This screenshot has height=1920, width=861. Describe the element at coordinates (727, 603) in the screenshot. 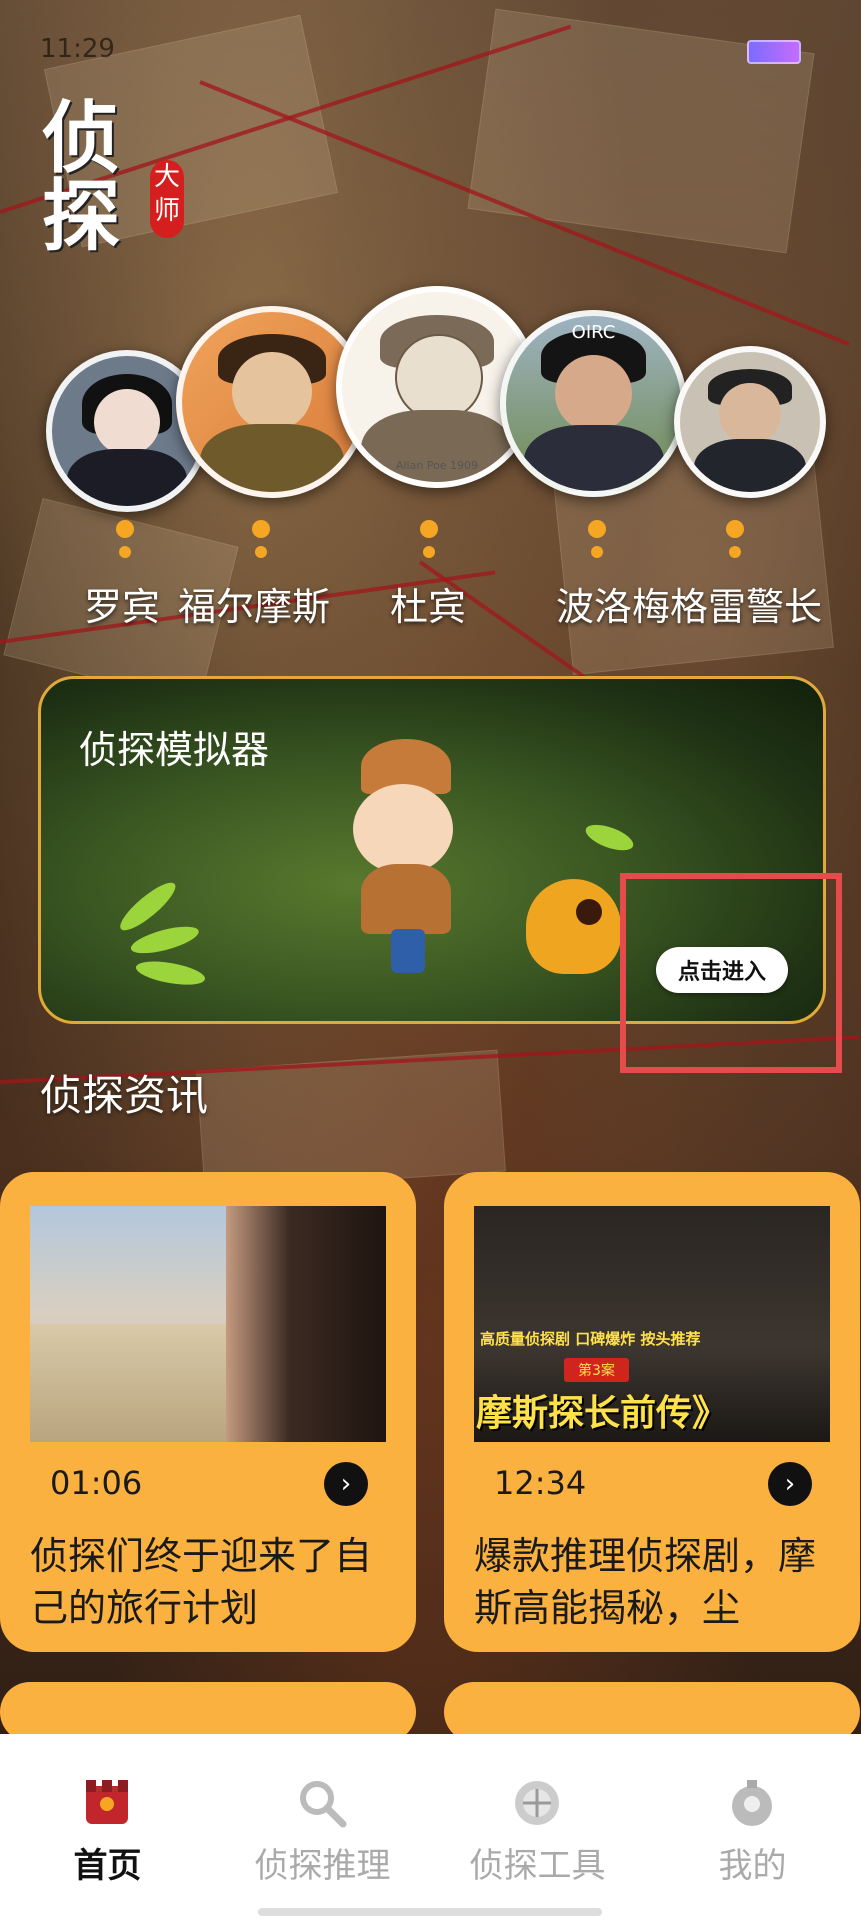

I see `detective-name-maigret: 梅格雷警长` at that location.